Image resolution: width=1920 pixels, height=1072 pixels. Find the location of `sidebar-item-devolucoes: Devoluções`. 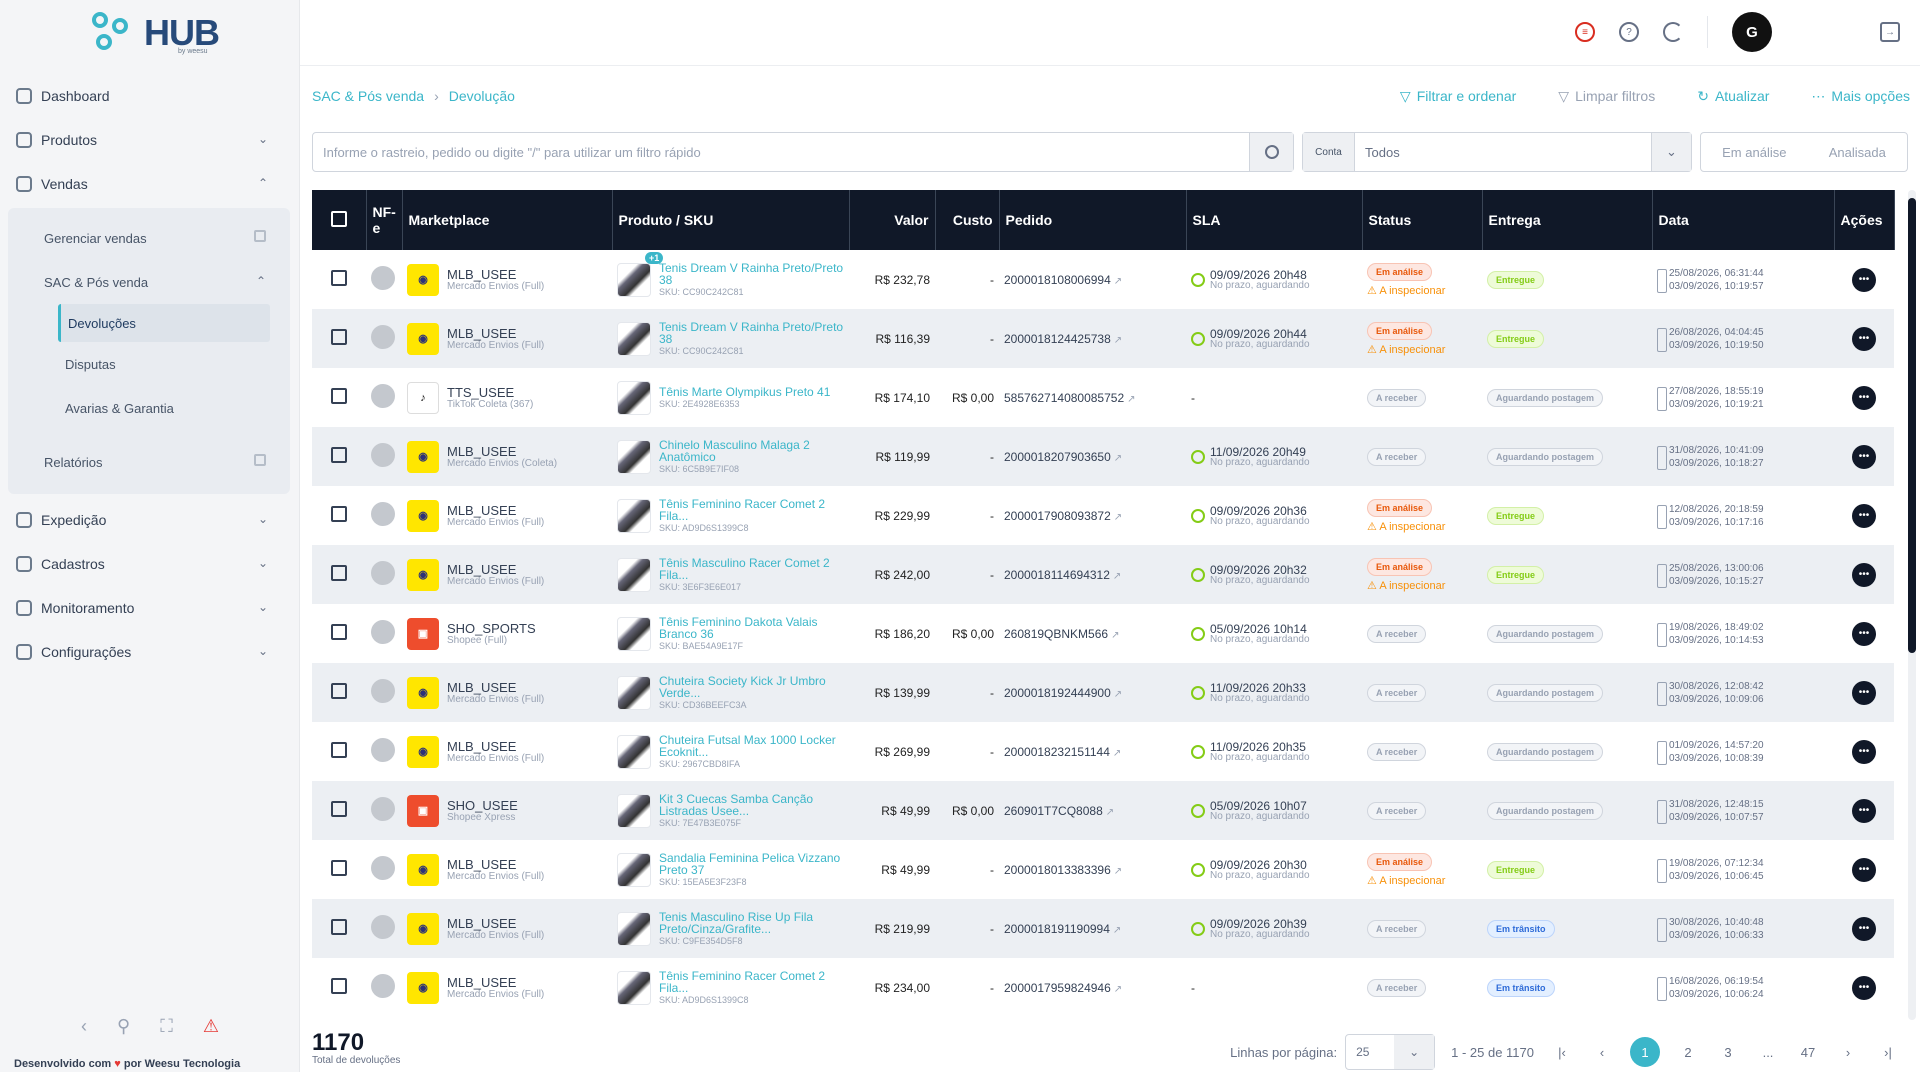

sidebar-item-devolucoes: Devoluções is located at coordinates (164, 323).